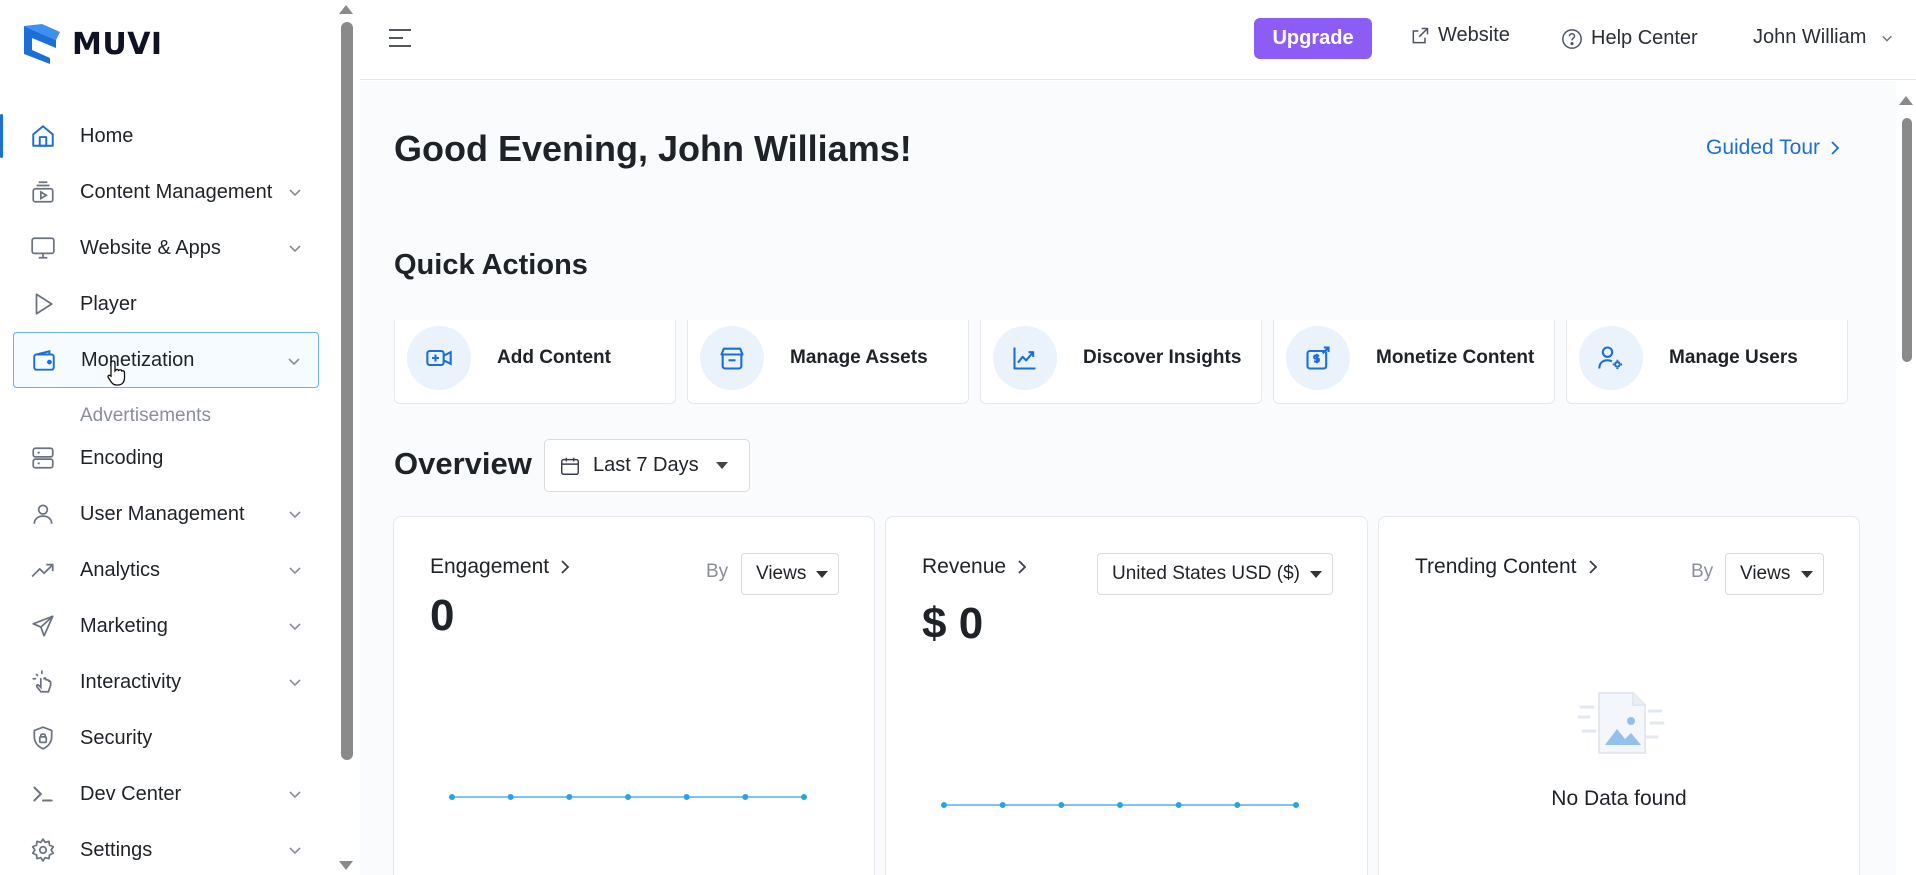 This screenshot has height=875, width=1916. I want to click on quick-action-label: Discover Insights, so click(1162, 357).